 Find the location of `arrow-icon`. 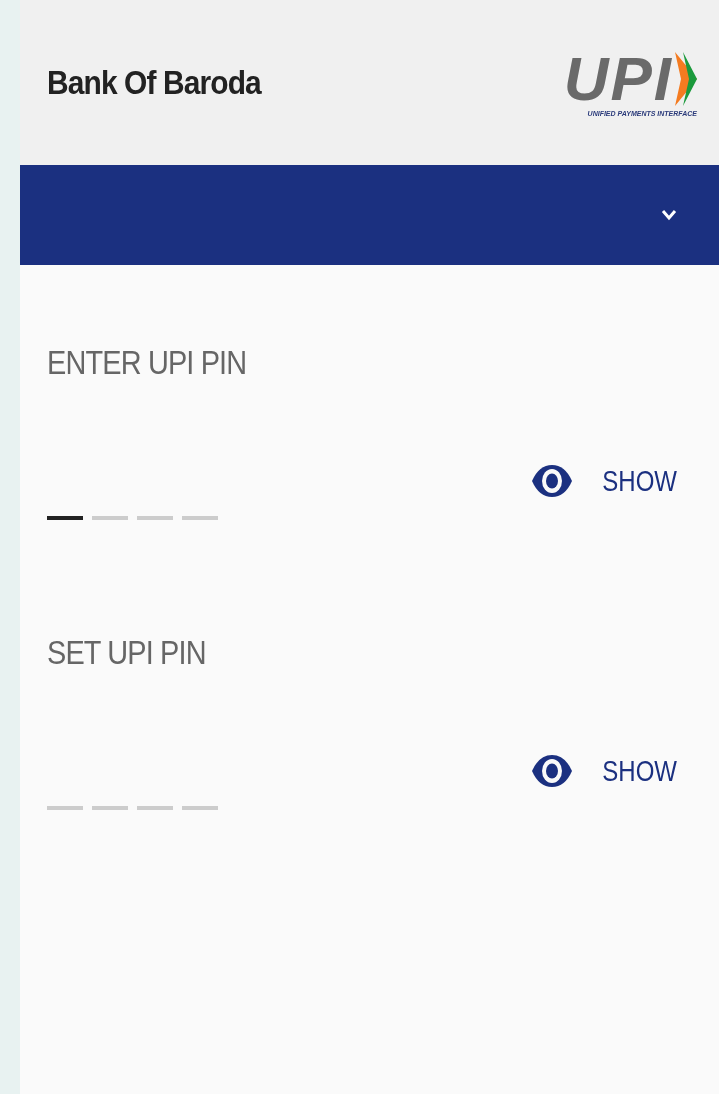

arrow-icon is located at coordinates (686, 79).